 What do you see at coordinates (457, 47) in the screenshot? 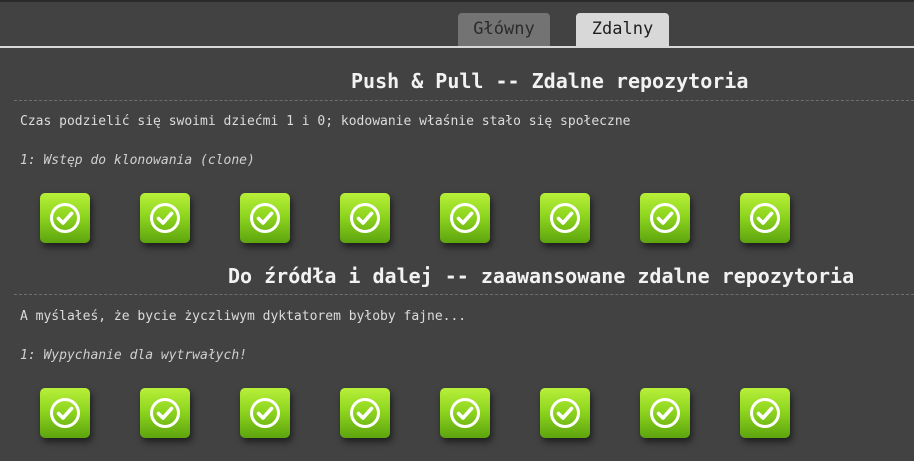
I see `tab-bar-underline` at bounding box center [457, 47].